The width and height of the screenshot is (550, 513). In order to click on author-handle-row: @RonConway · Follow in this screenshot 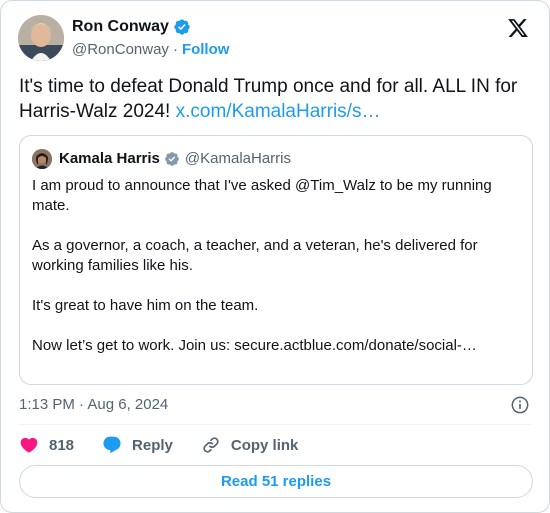, I will do `click(150, 49)`.